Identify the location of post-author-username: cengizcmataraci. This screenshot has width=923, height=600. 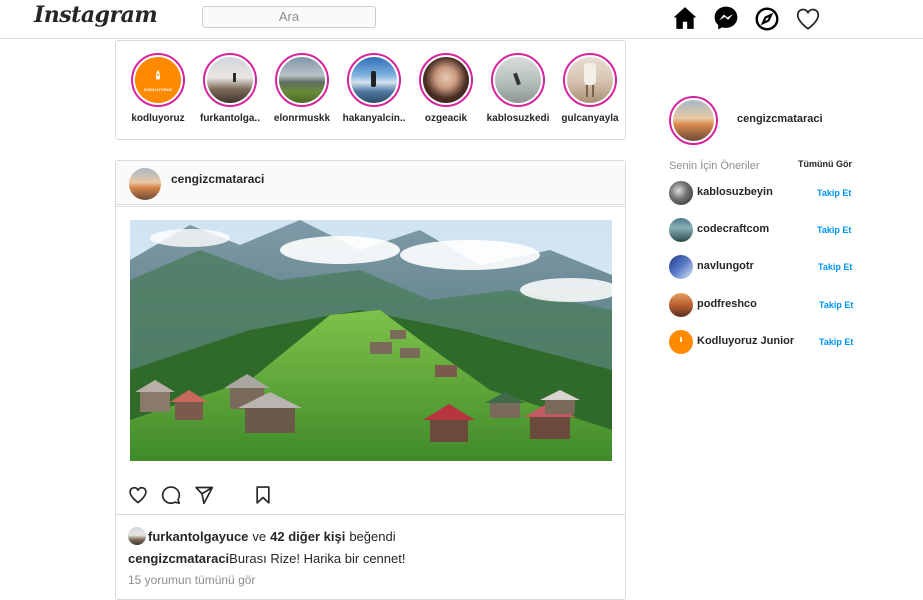
(217, 179).